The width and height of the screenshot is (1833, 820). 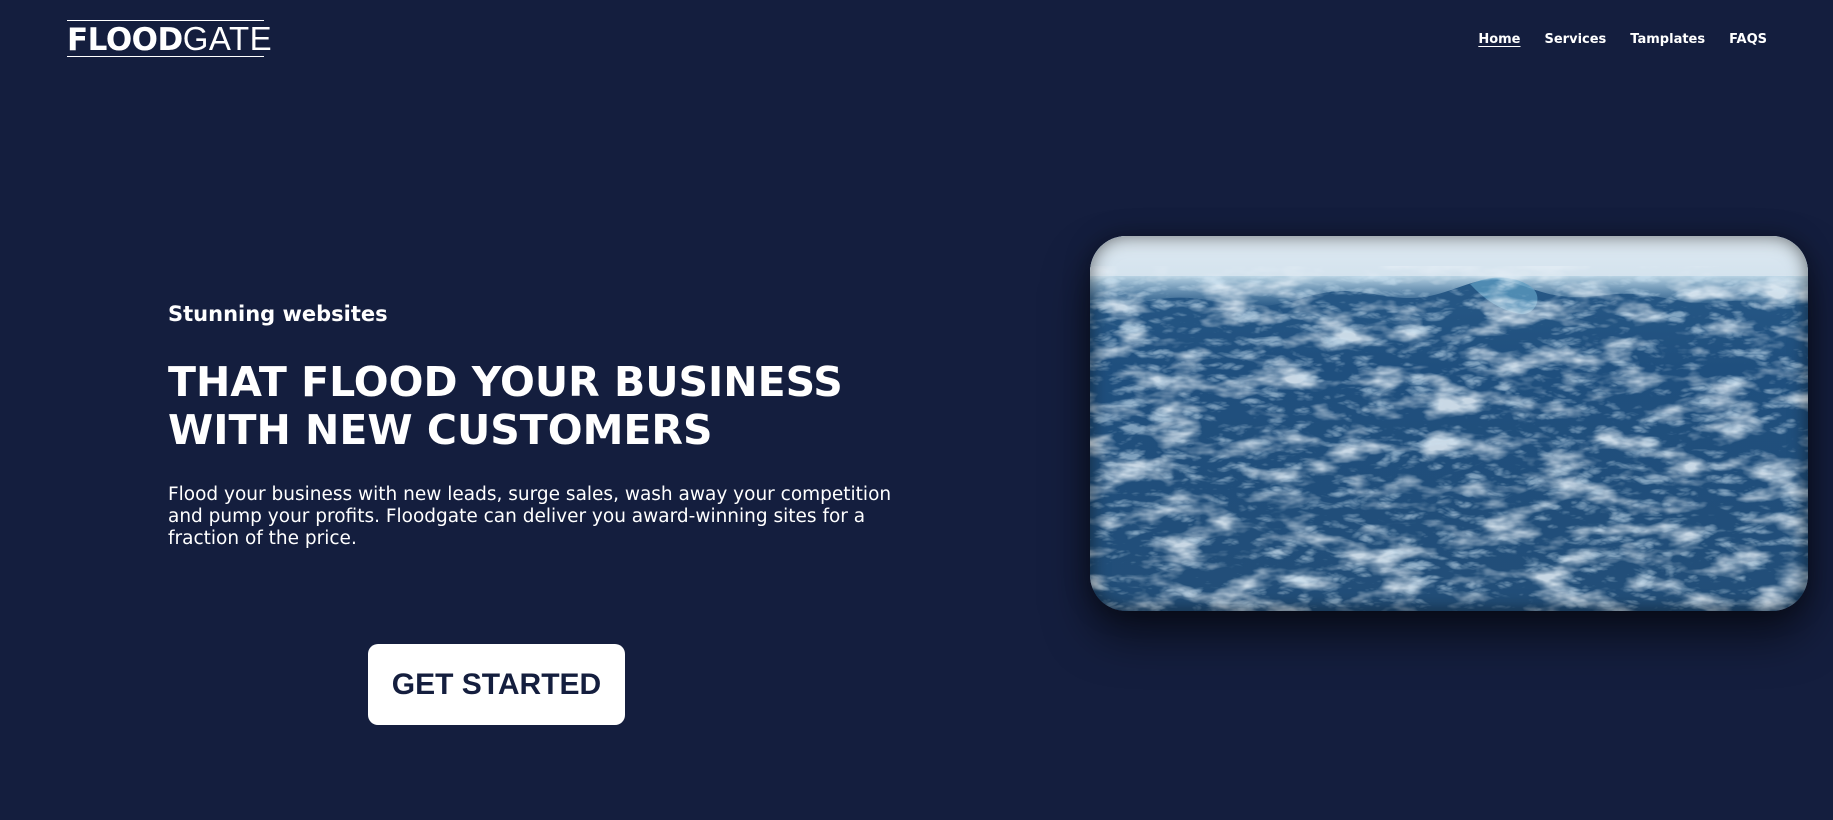 What do you see at coordinates (1499, 39) in the screenshot?
I see `nav-item-home: Home` at bounding box center [1499, 39].